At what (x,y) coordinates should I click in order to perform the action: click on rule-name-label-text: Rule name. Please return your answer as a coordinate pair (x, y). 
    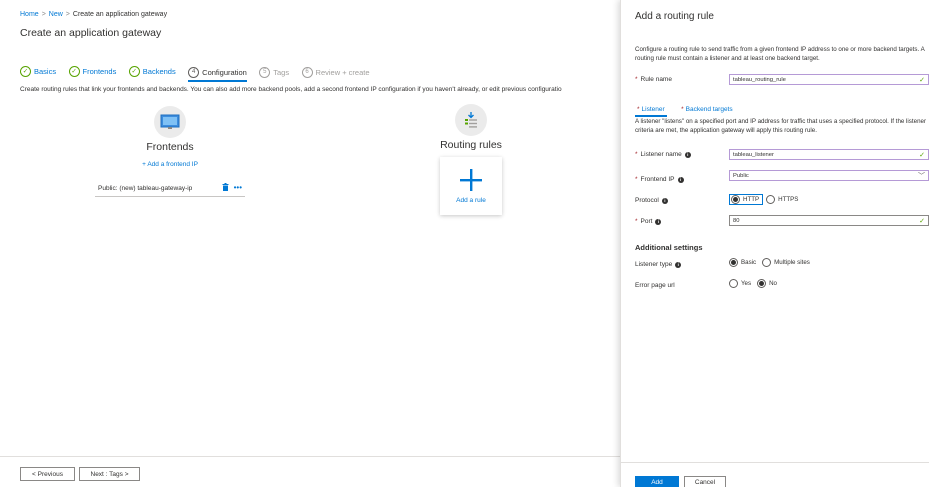
    Looking at the image, I should click on (656, 79).